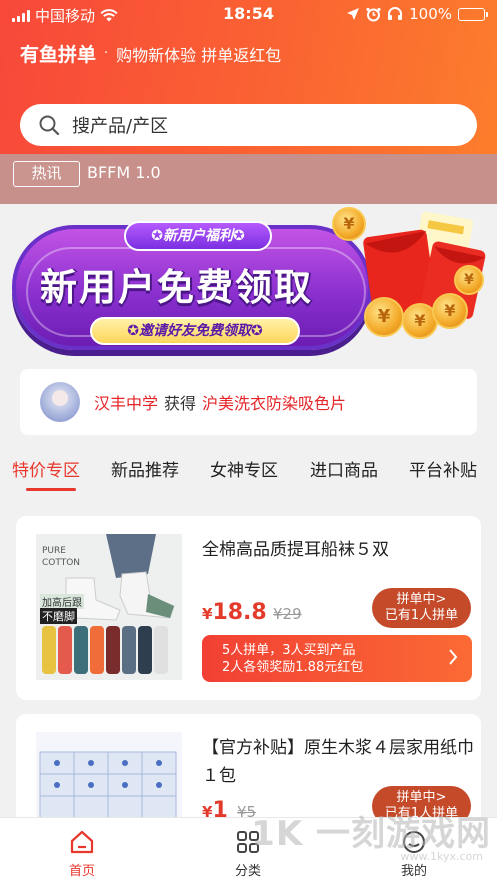  Describe the element at coordinates (49, 125) in the screenshot. I see `search-icon` at that location.